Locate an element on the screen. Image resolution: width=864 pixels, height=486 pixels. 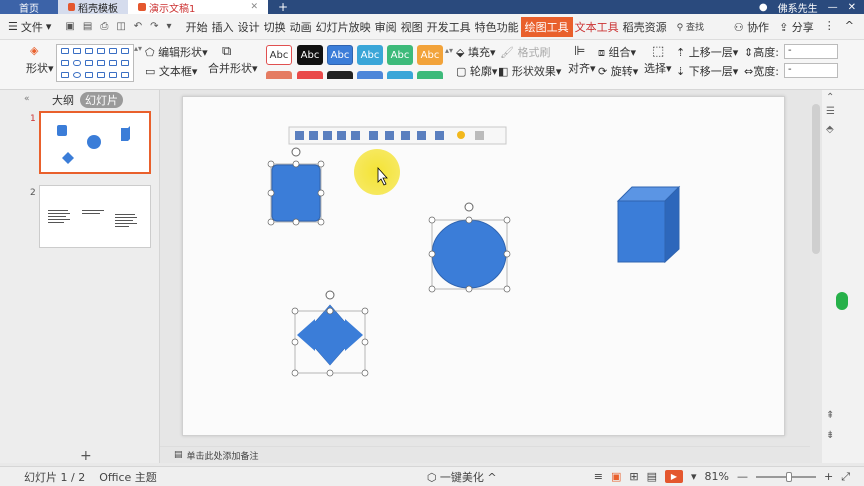
format-brush-button: 🖌 格式刷 is located at coordinates (525, 52).